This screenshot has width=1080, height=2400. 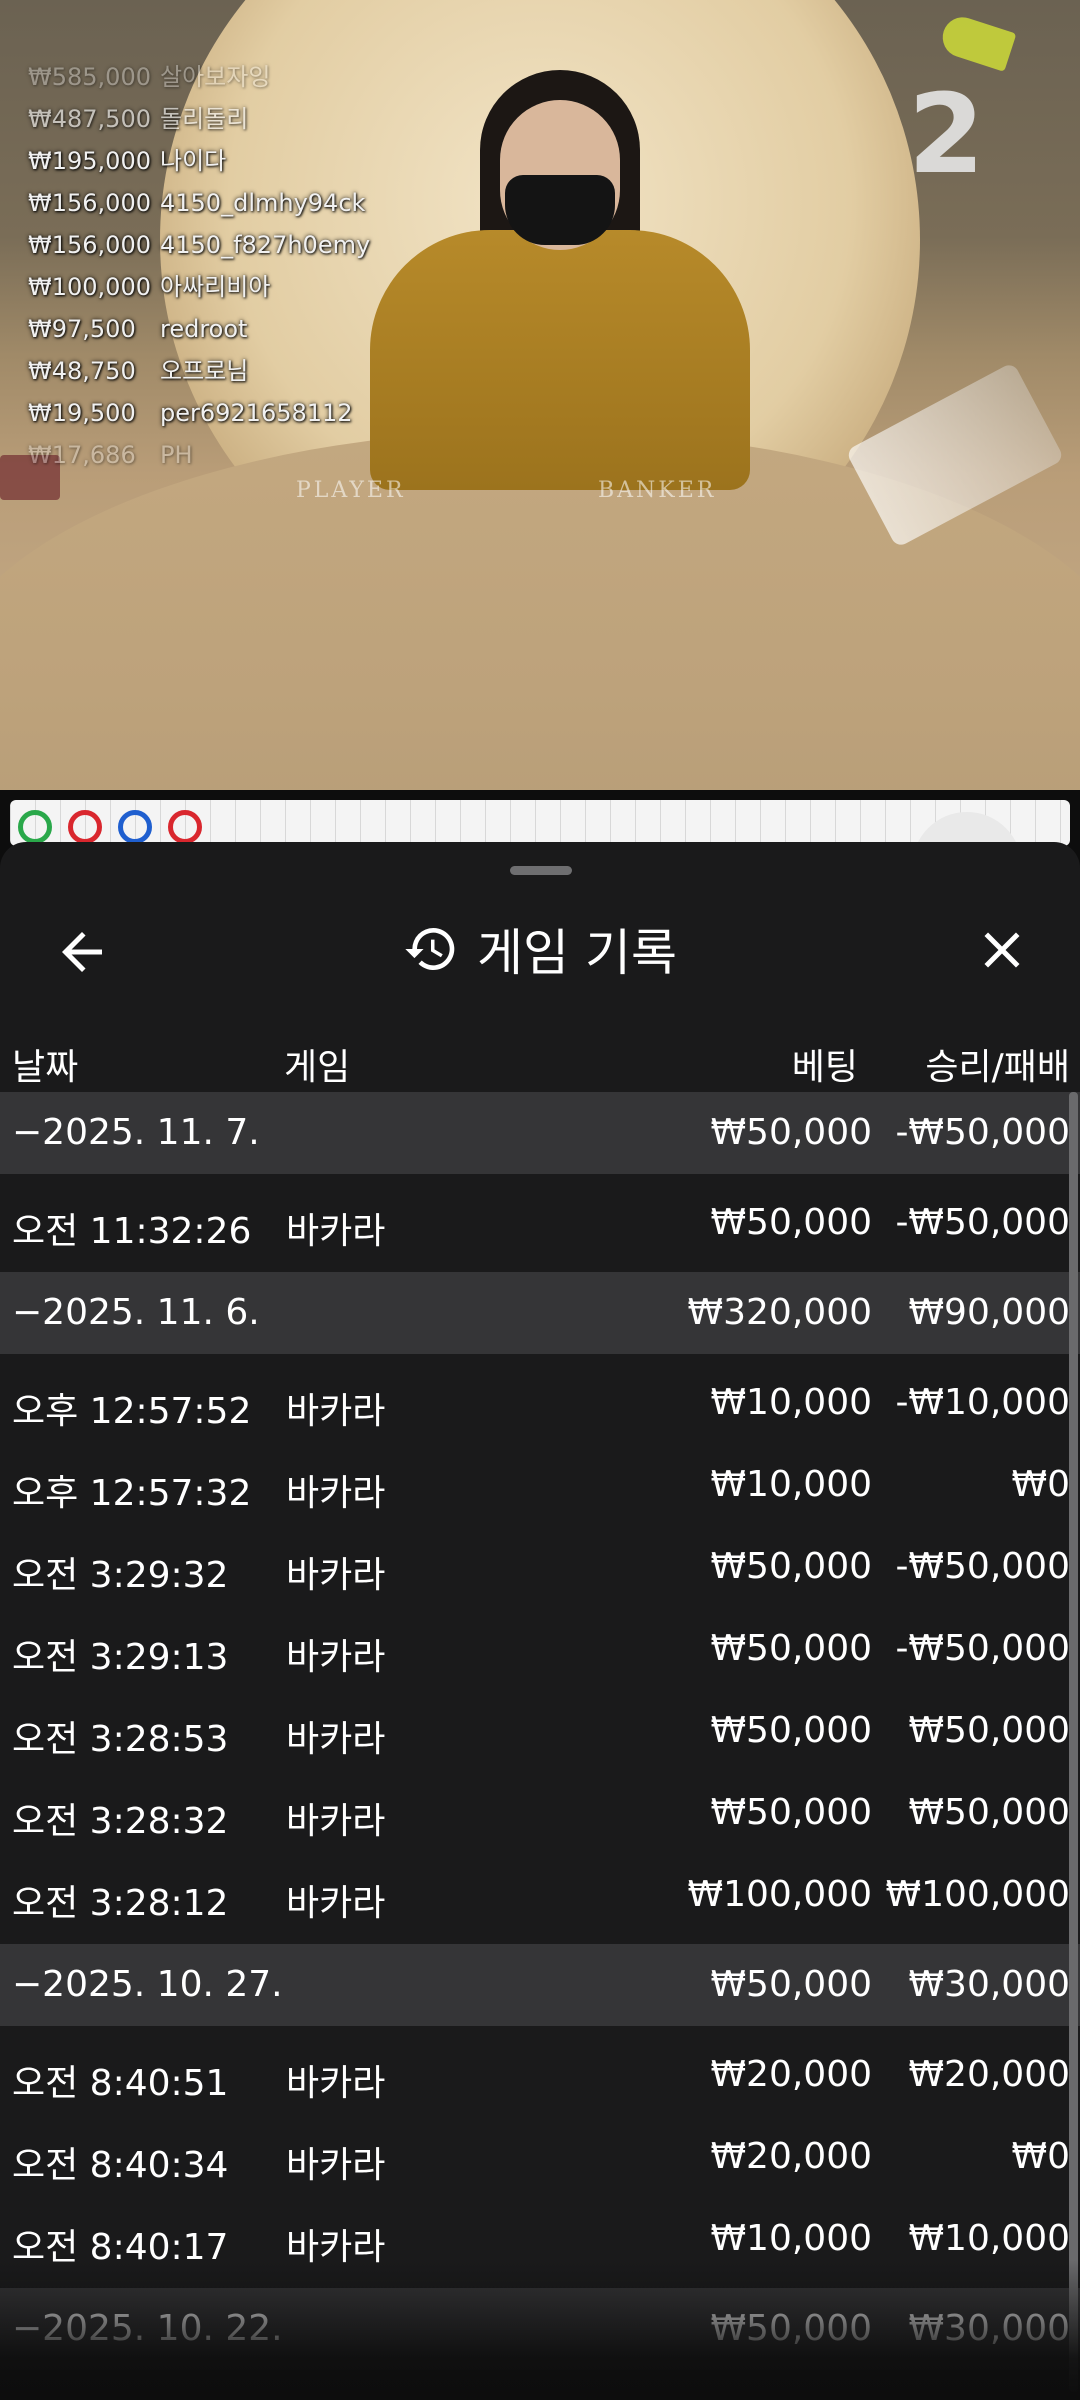 I want to click on winner-amount: ₩17,686, so click(x=82, y=455).